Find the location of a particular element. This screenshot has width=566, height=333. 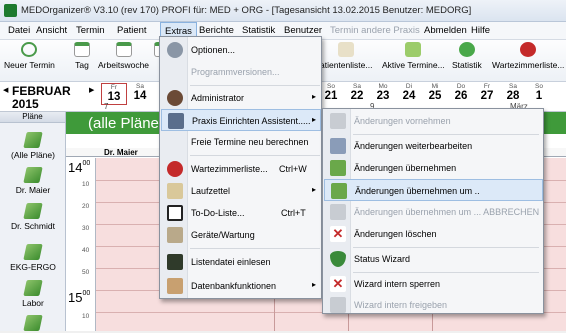

day-cell: Di 24 is located at coordinates (409, 93).